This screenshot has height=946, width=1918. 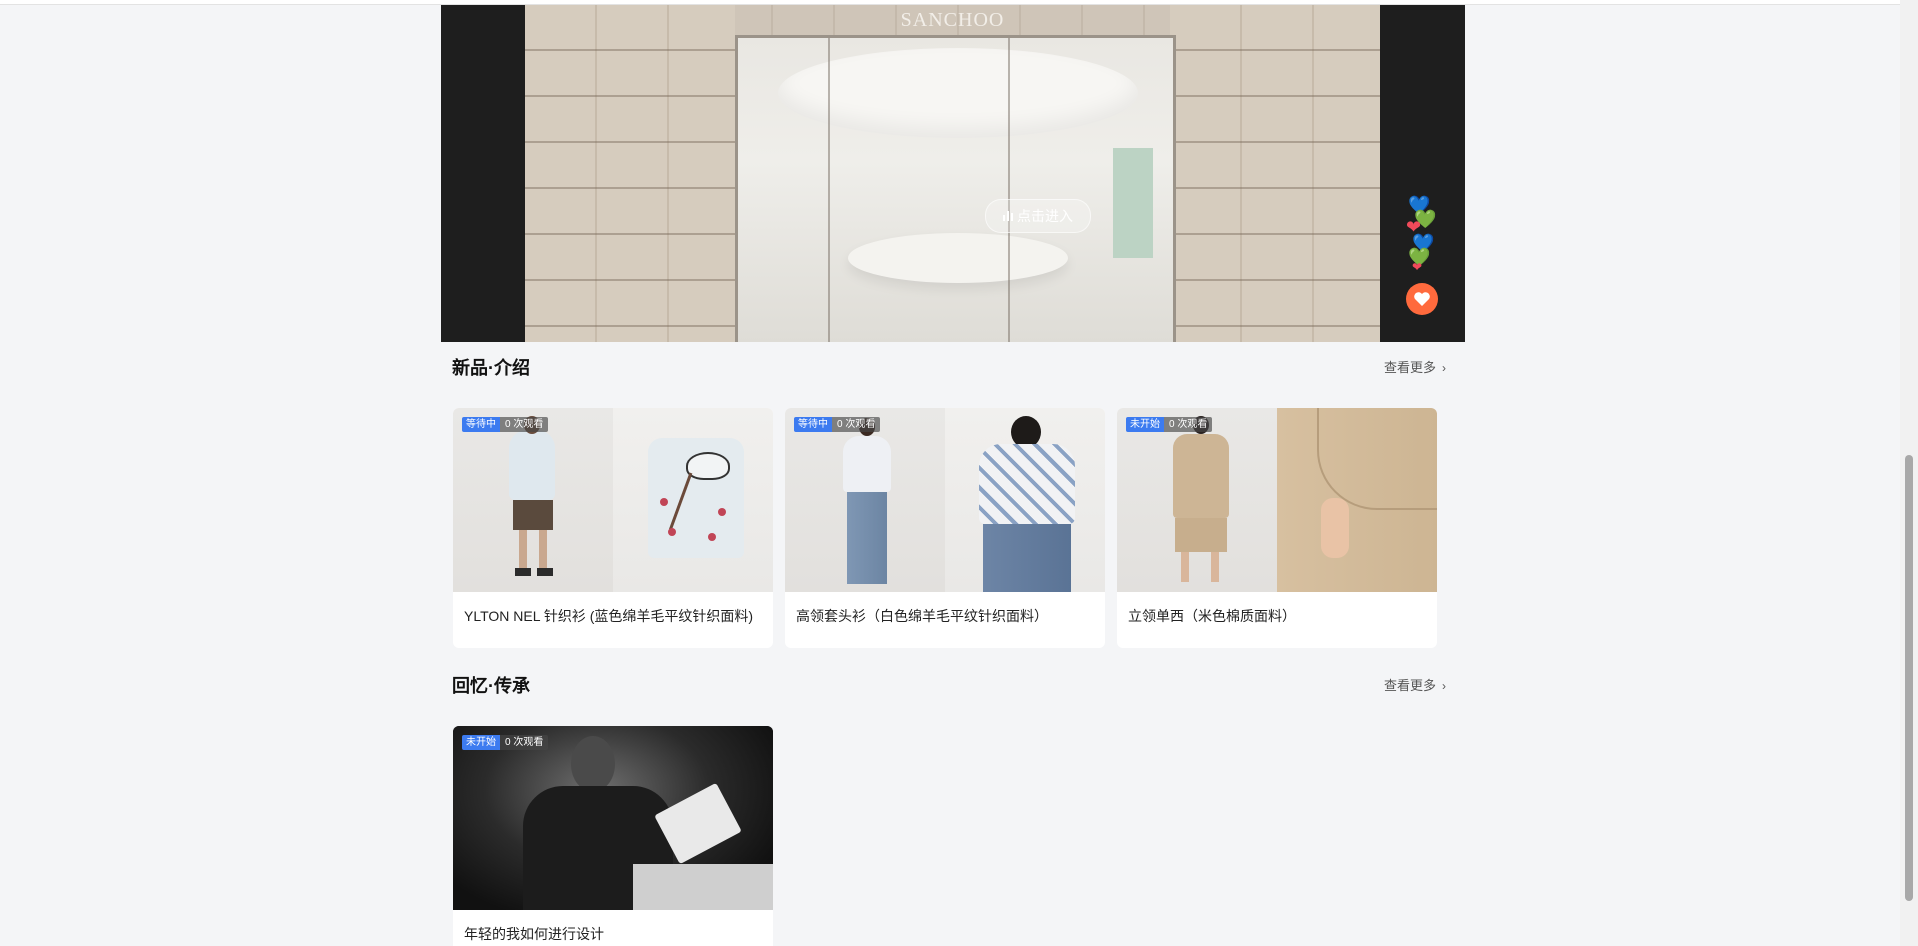 I want to click on card-caption: 年轻的我如何进行设计, so click(x=534, y=934).